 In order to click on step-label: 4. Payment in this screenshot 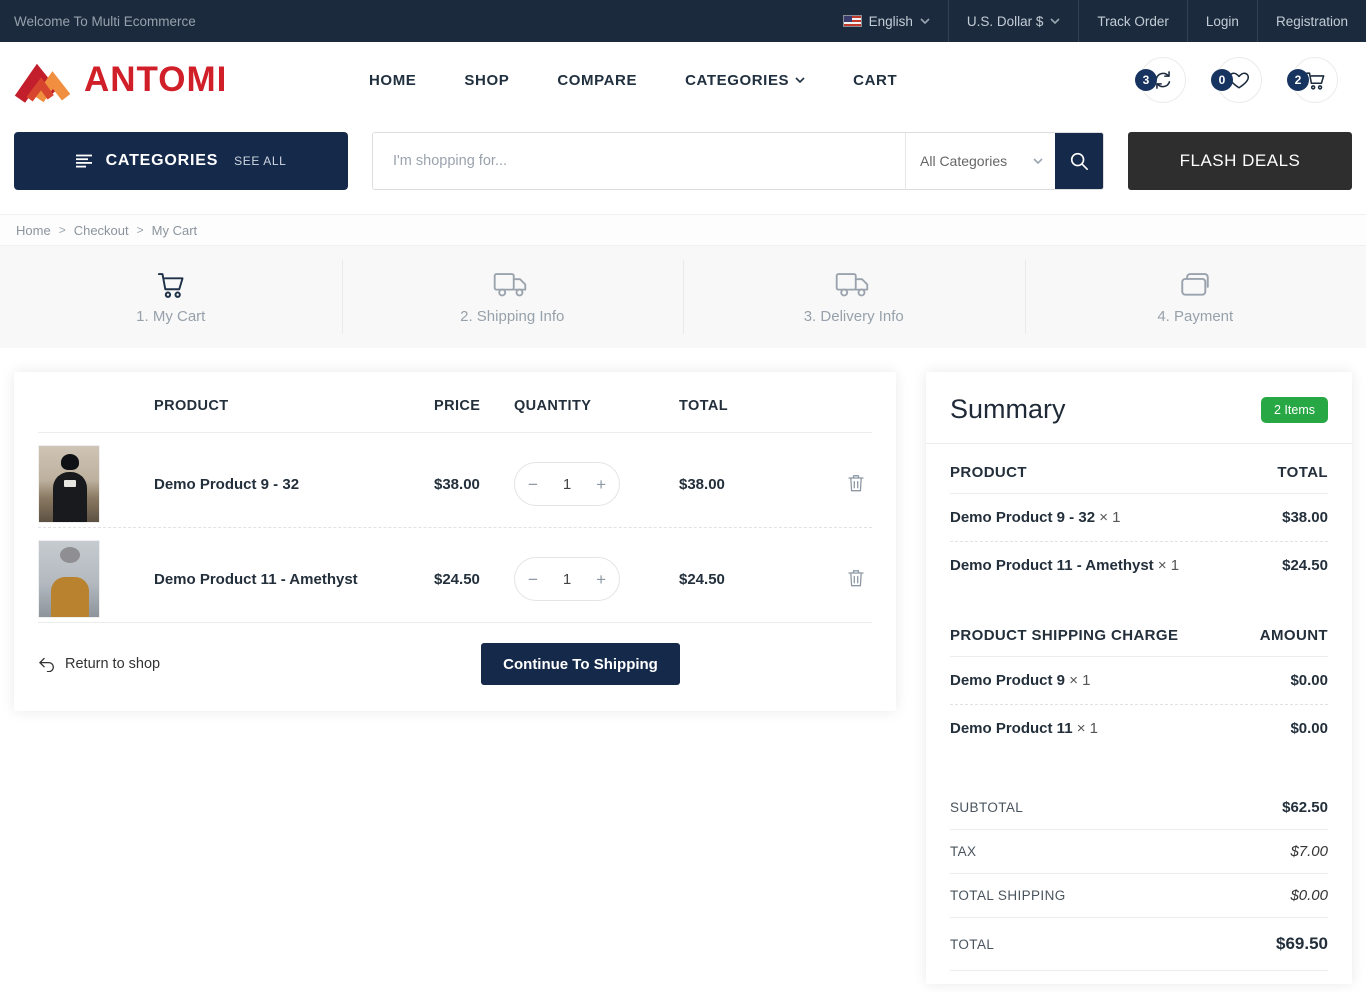, I will do `click(1195, 316)`.